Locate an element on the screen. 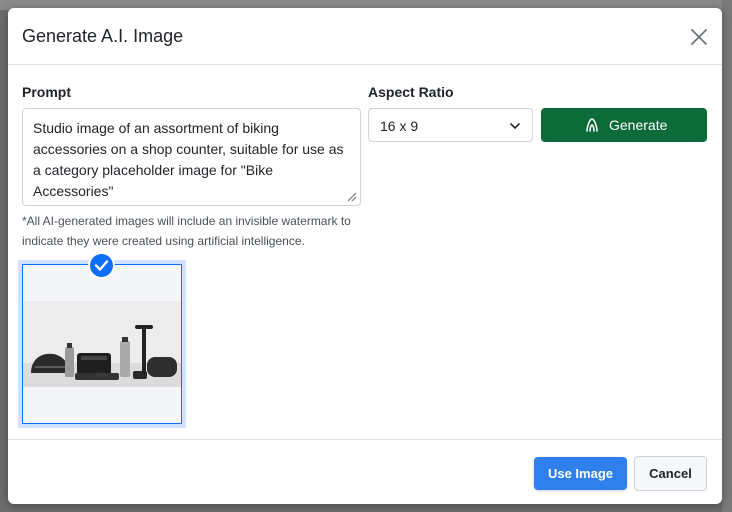 The image size is (732, 512). ai-sparkle-icon is located at coordinates (592, 125).